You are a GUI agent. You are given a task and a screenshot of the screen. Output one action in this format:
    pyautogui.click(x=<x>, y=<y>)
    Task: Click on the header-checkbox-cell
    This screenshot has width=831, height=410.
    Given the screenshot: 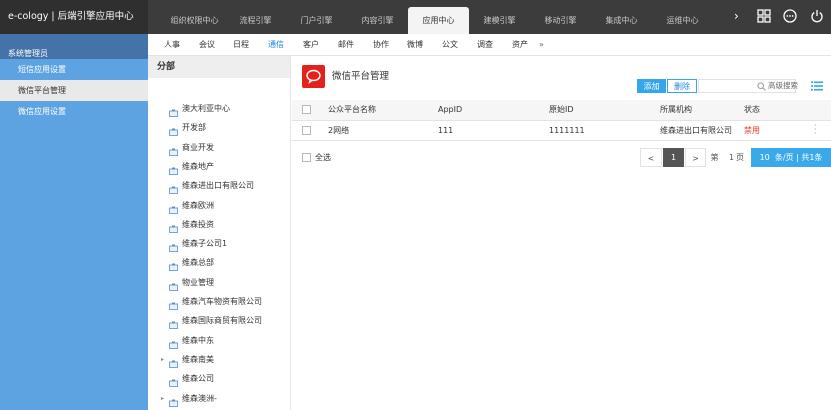 What is the action you would take?
    pyautogui.click(x=310, y=110)
    